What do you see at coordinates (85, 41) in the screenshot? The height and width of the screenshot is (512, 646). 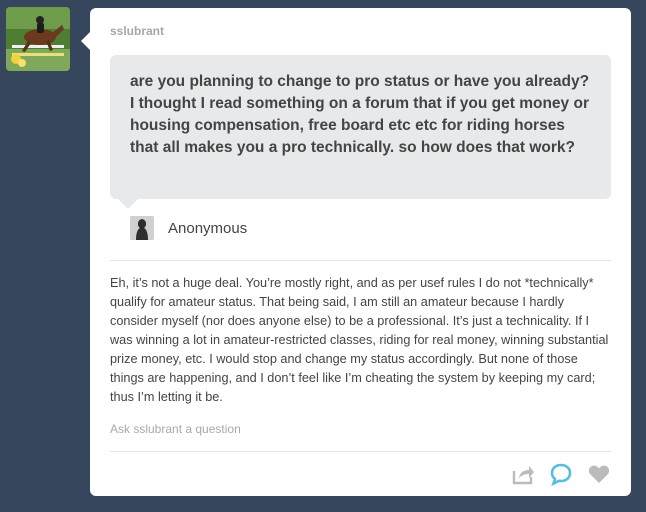 I see `post-notch` at bounding box center [85, 41].